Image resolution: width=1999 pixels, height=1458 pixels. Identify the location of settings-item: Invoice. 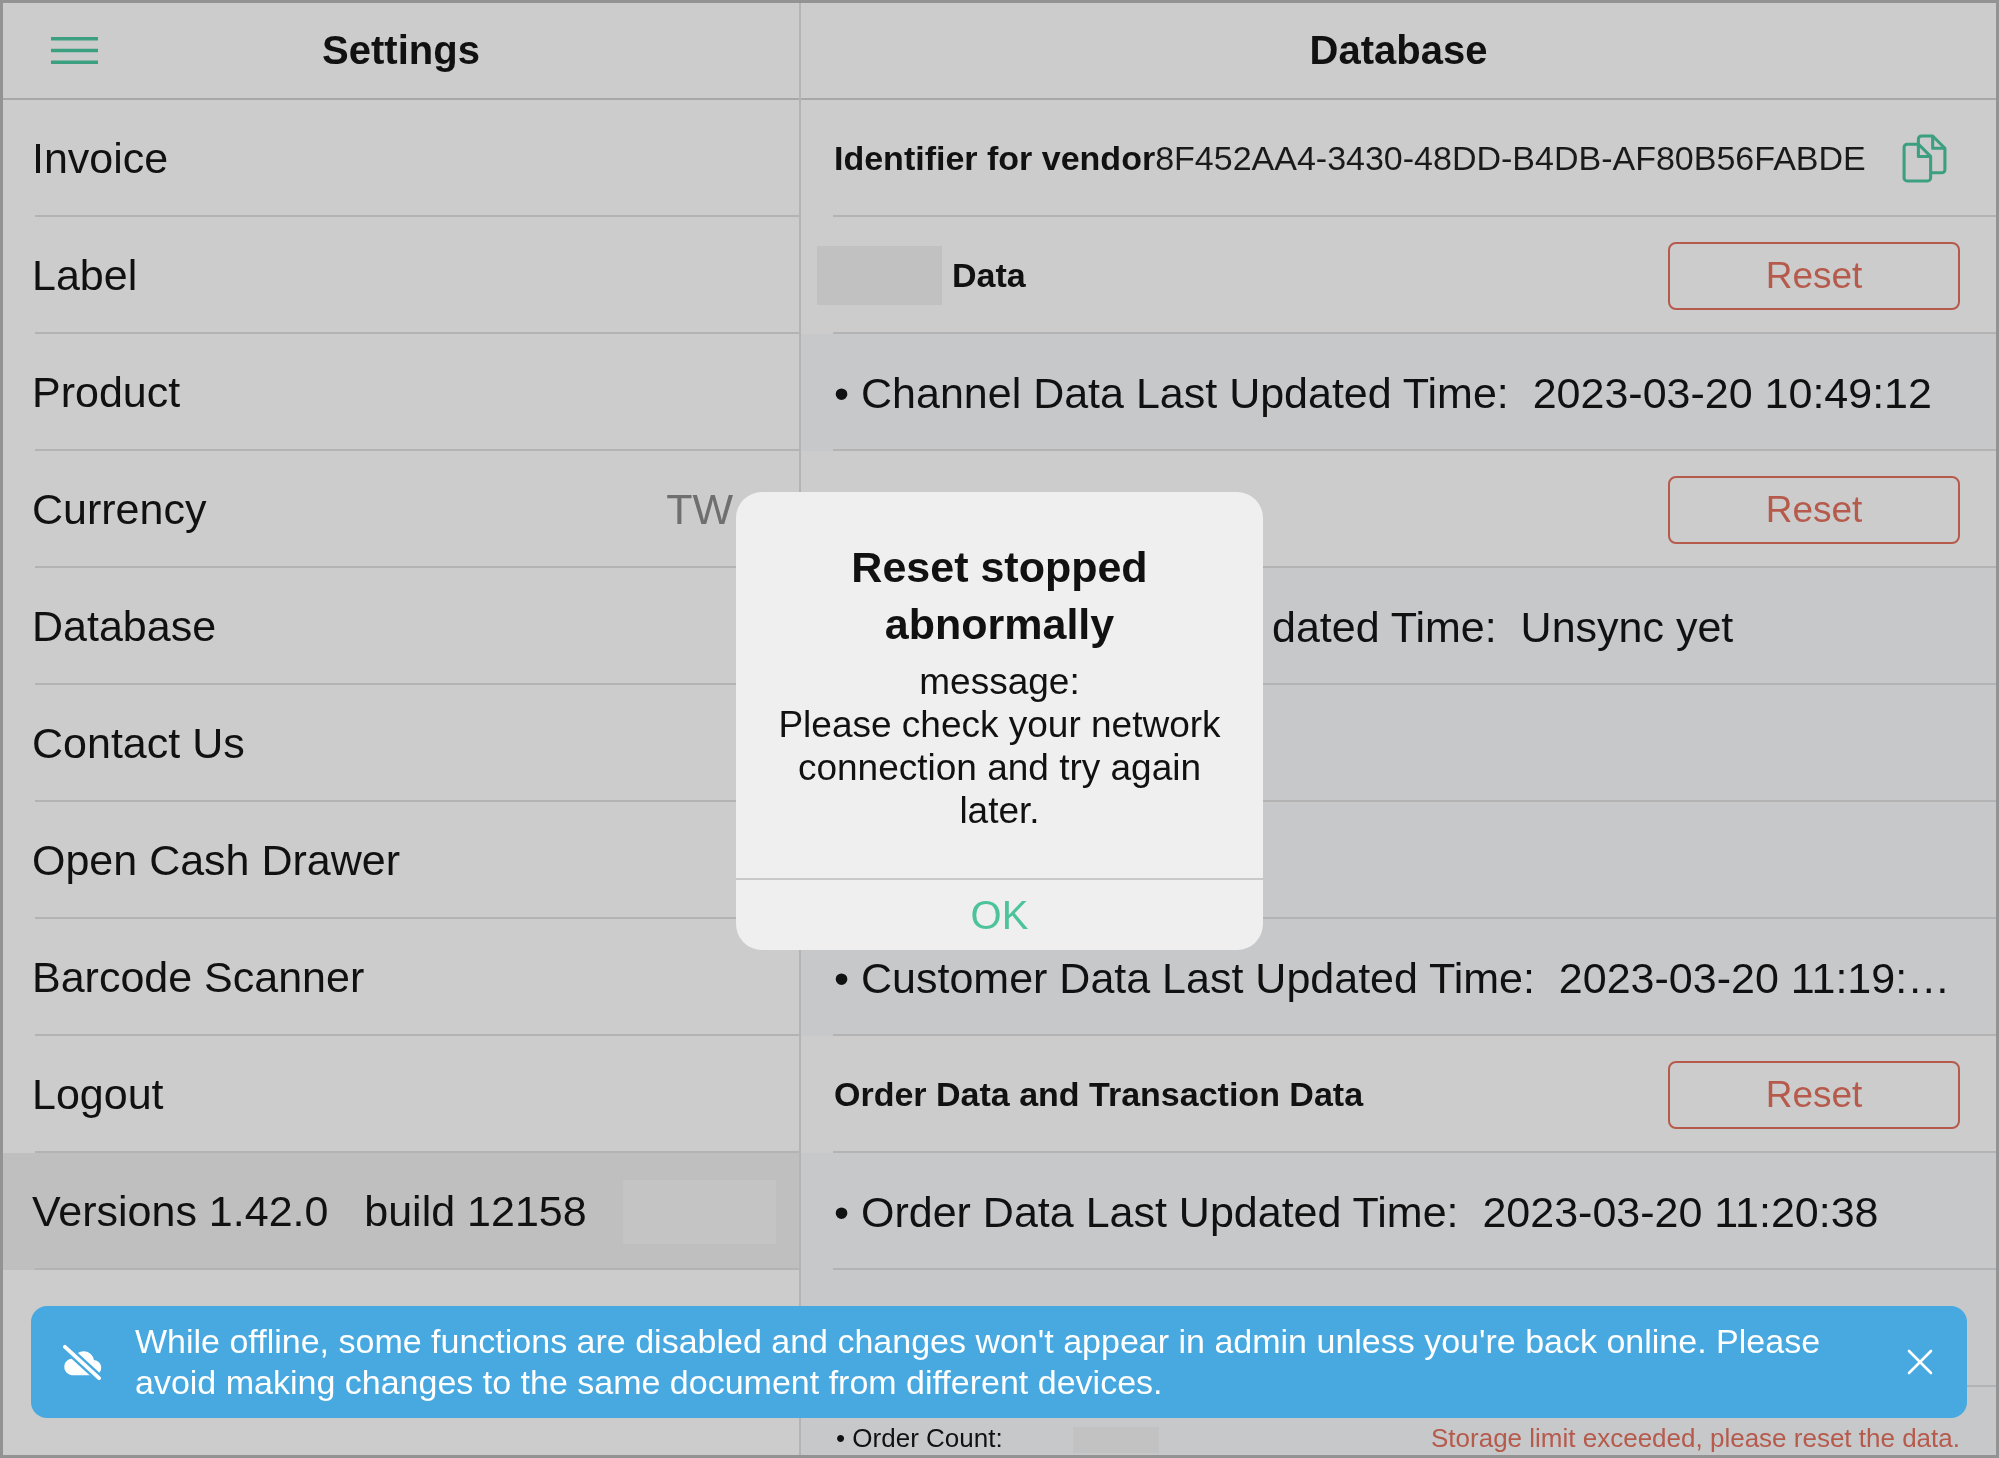
(100, 158).